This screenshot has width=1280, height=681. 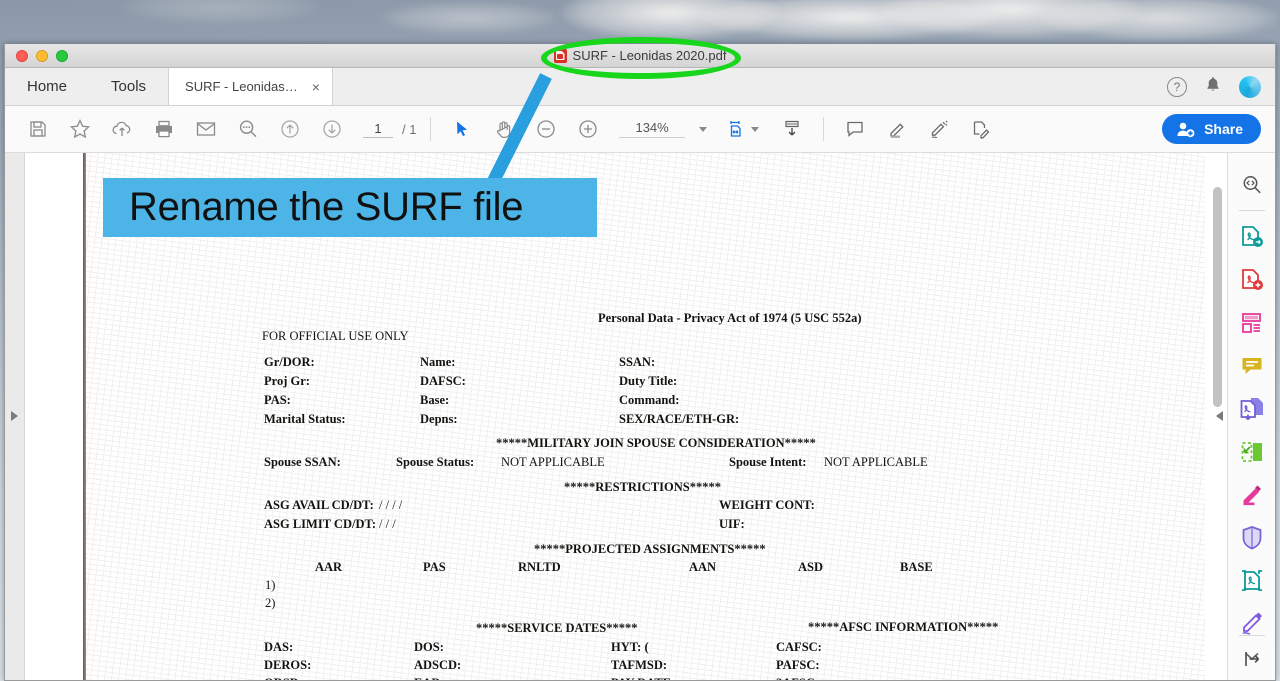 What do you see at coordinates (122, 129) in the screenshot?
I see `cloud-upload-icon` at bounding box center [122, 129].